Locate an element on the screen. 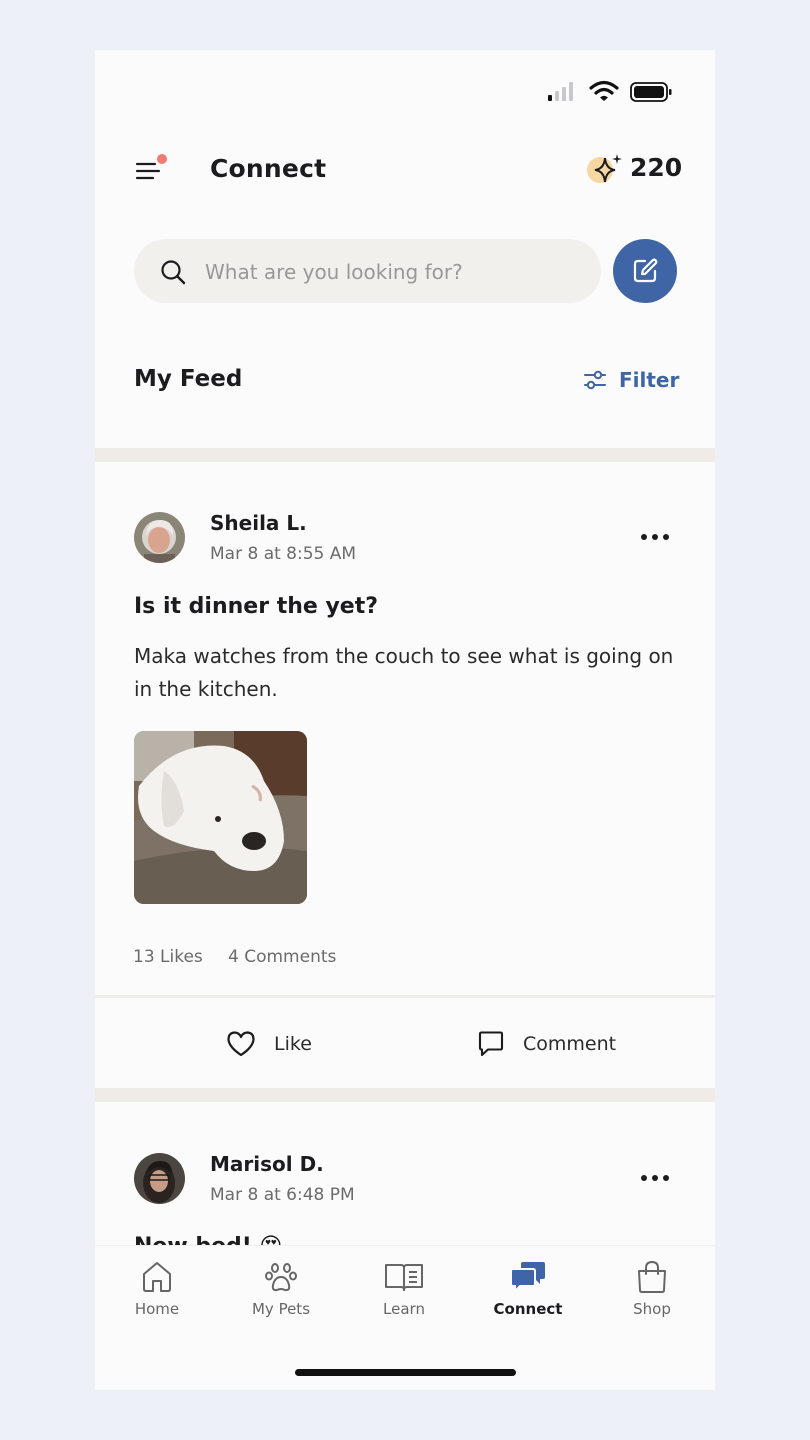  compose-post-button is located at coordinates (645, 271).